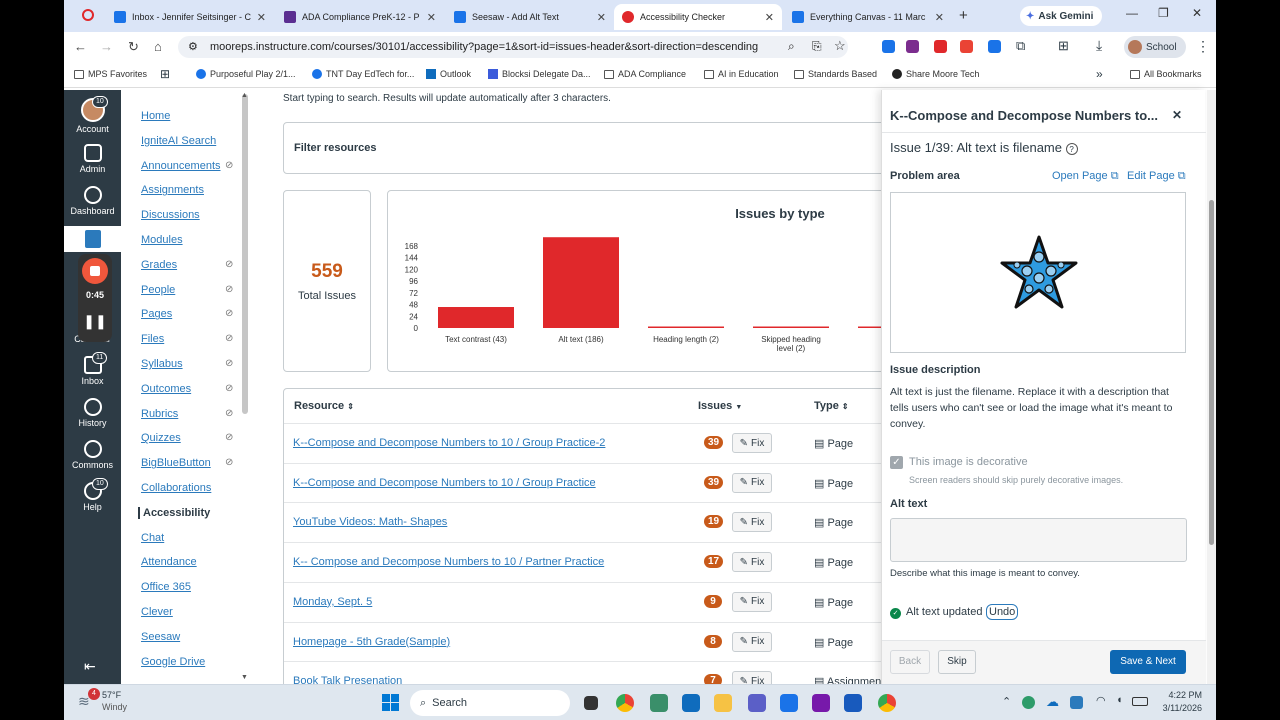 This screenshot has width=1280, height=720. What do you see at coordinates (176, 463) in the screenshot?
I see `course-nav-item: BigBlueButton` at bounding box center [176, 463].